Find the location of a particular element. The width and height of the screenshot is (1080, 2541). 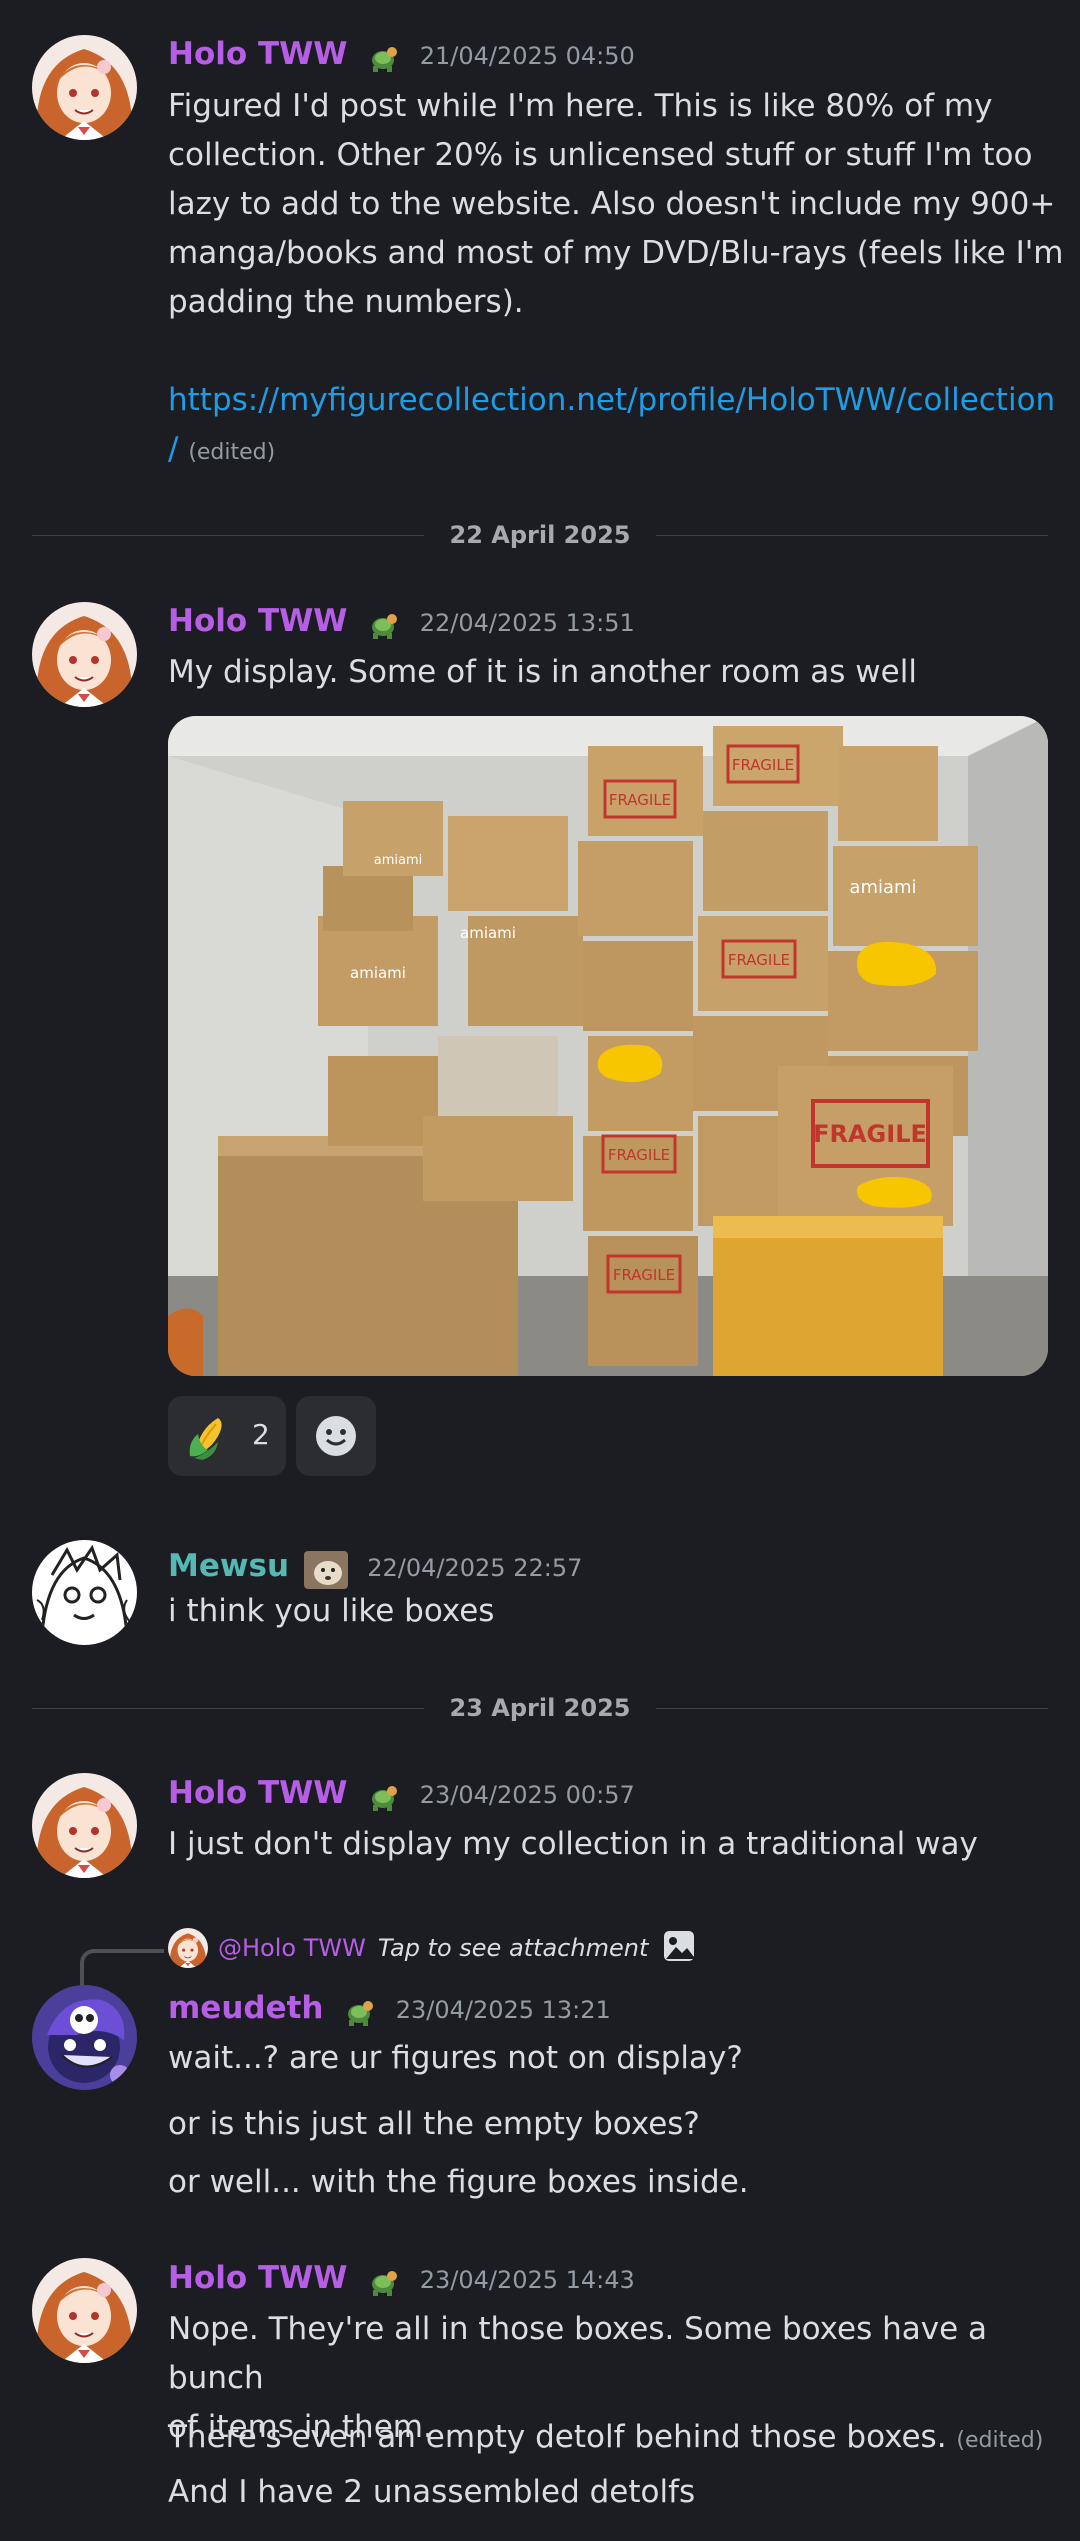

reply-connector is located at coordinates (122, 1969).